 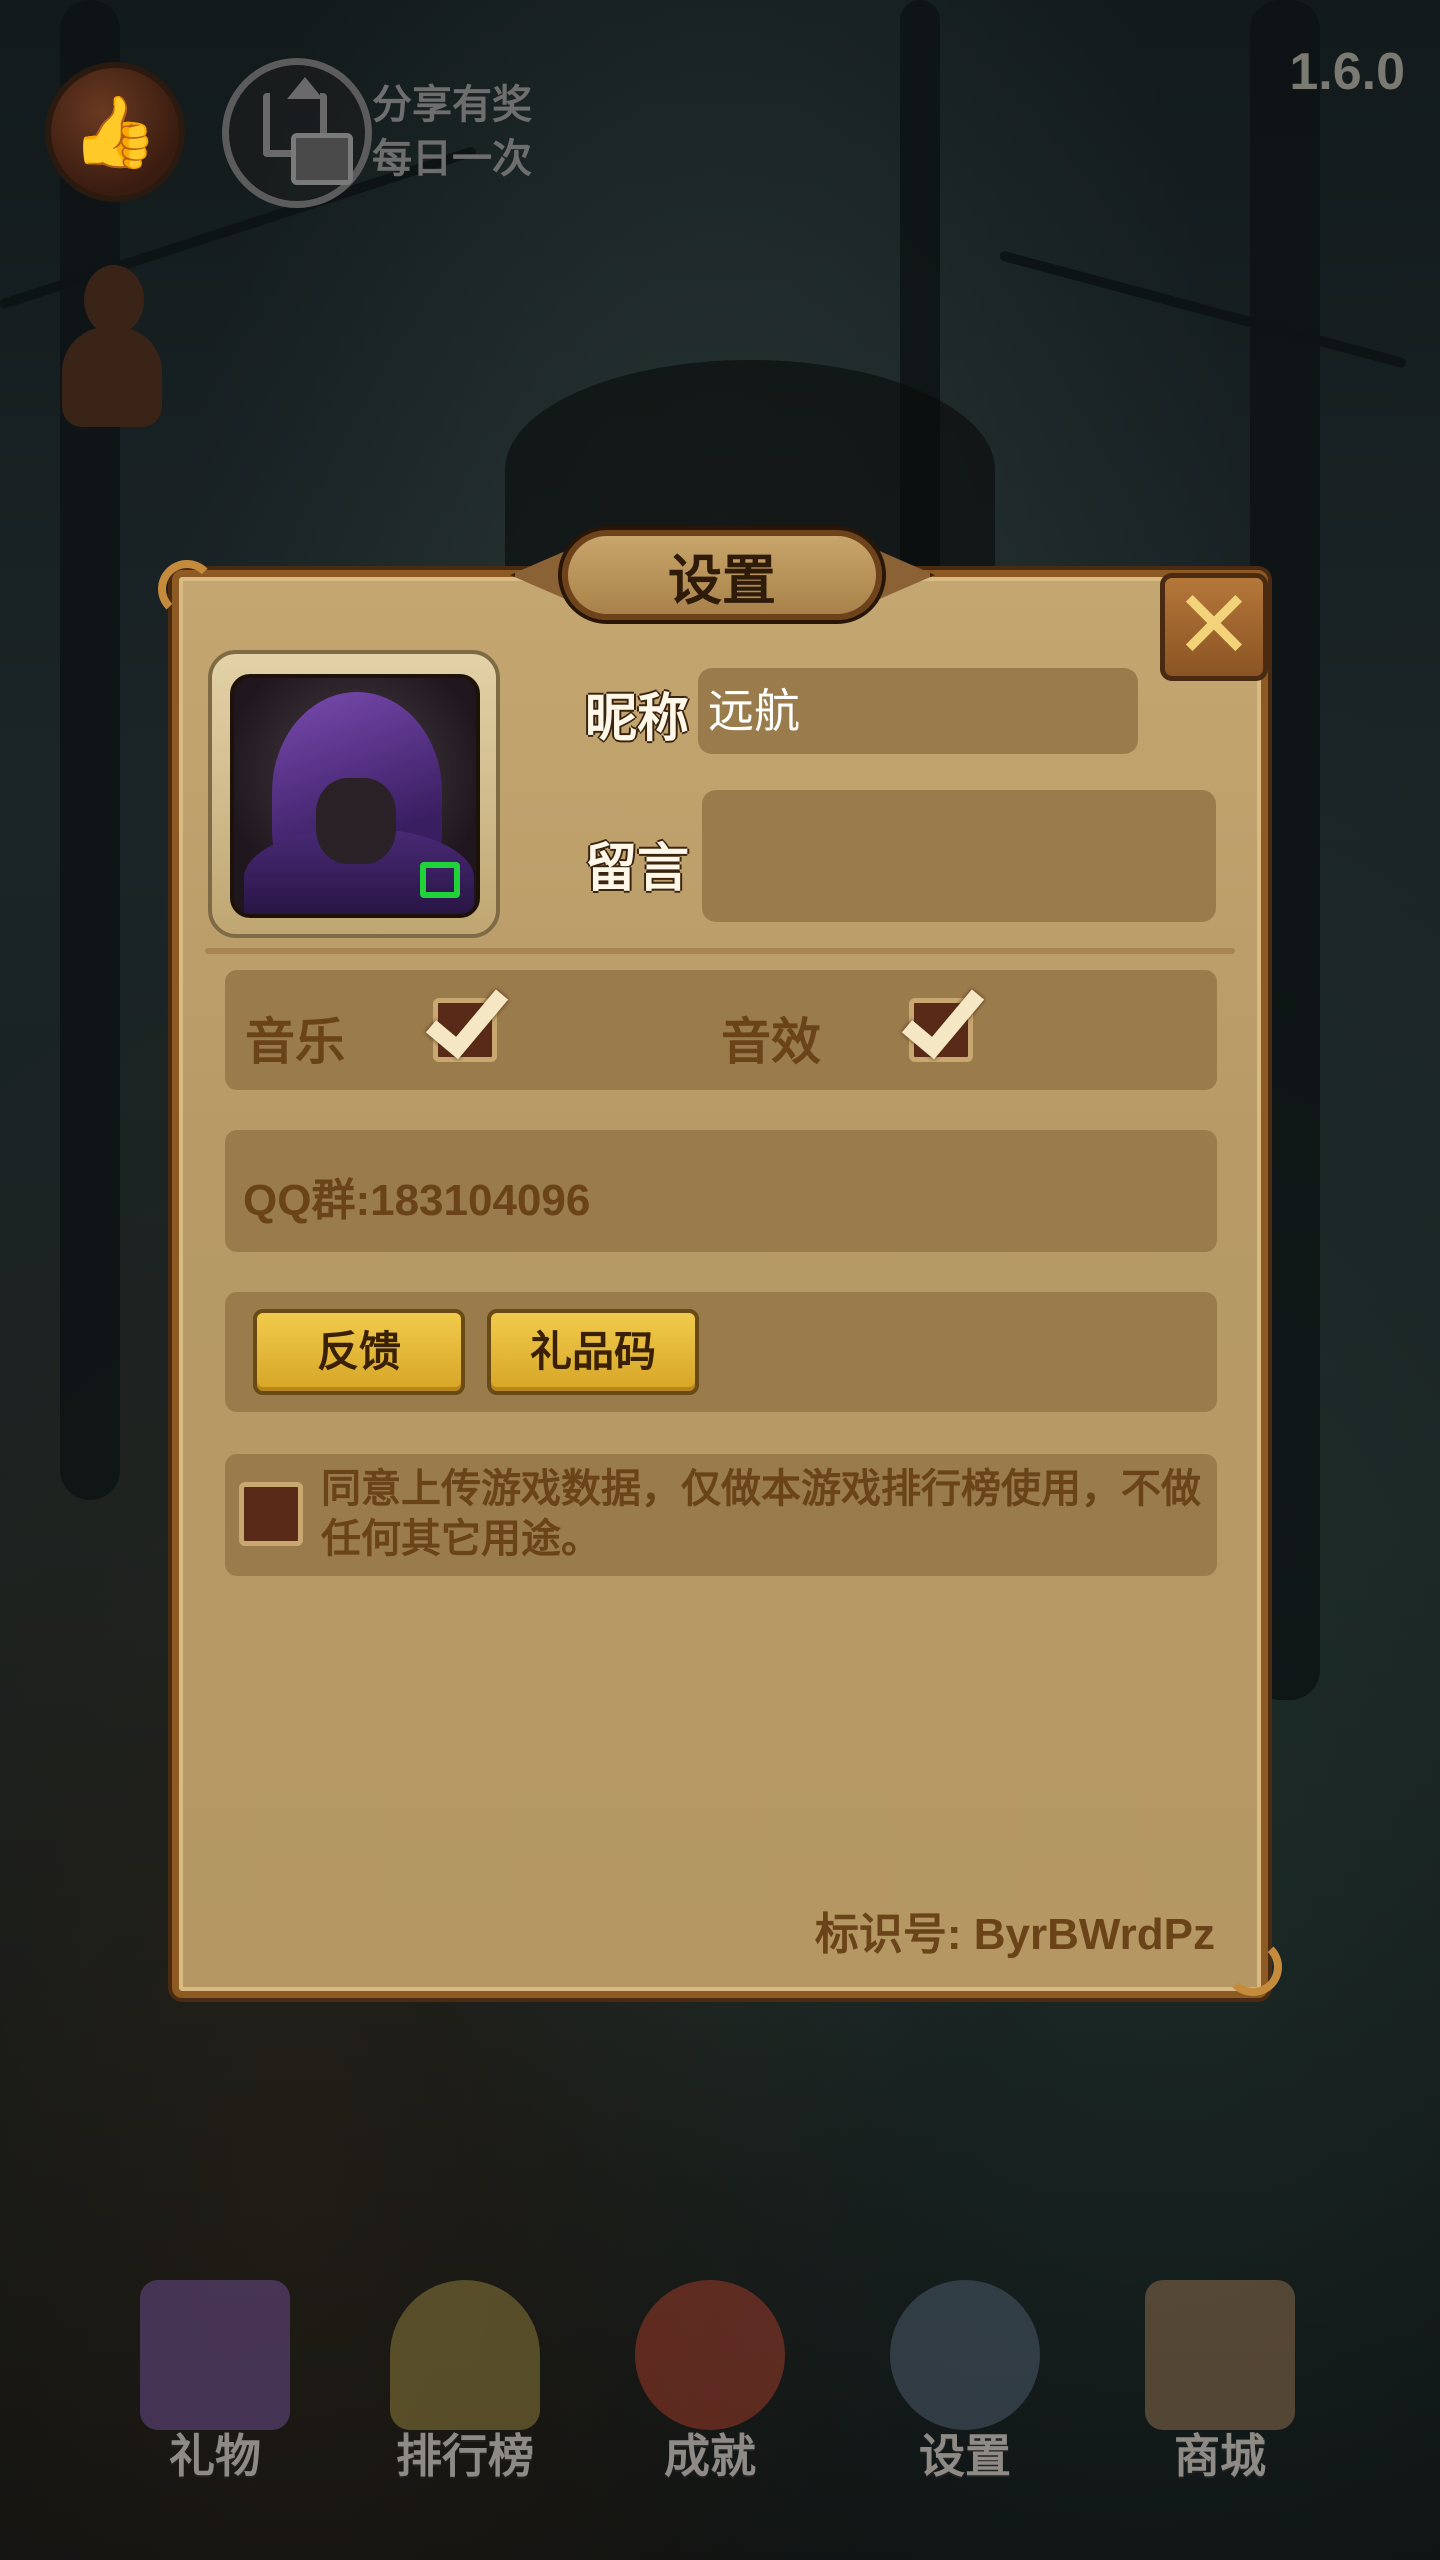 I want to click on trophy-icon, so click(x=465, y=2355).